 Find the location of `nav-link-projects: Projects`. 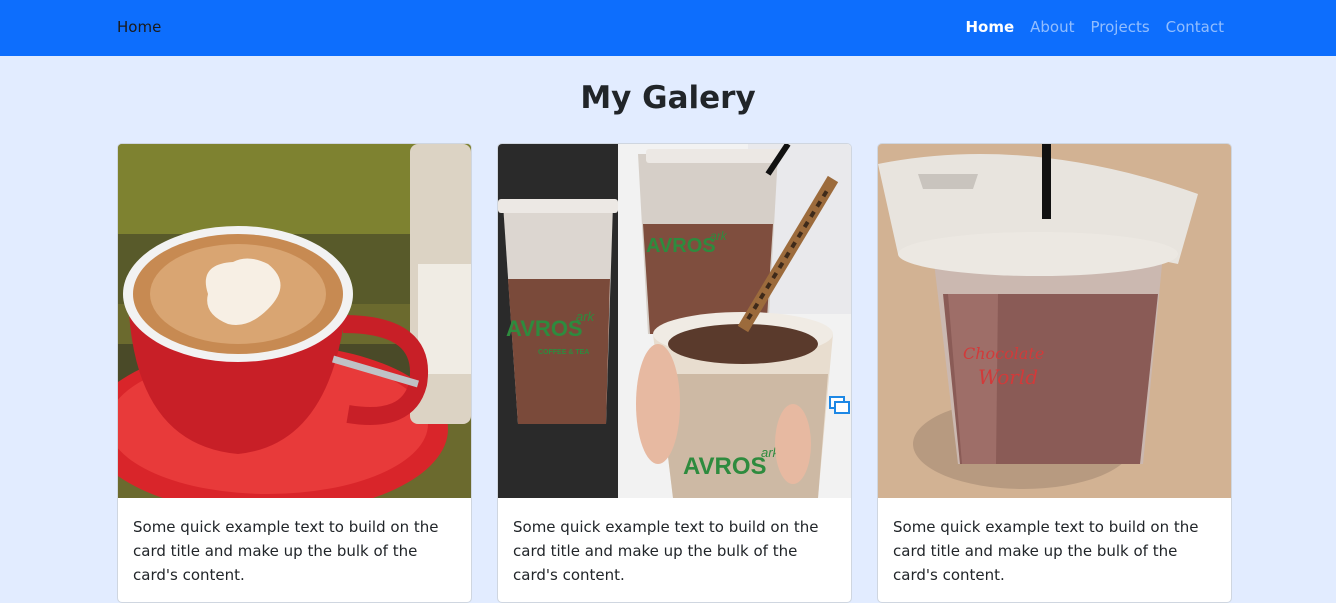

nav-link-projects: Projects is located at coordinates (1120, 27).